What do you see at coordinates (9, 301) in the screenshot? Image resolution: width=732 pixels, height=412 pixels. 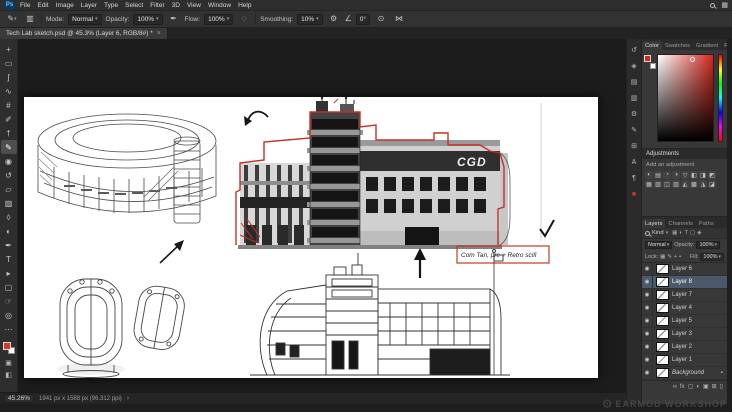 I see `hand-tool: ☞` at bounding box center [9, 301].